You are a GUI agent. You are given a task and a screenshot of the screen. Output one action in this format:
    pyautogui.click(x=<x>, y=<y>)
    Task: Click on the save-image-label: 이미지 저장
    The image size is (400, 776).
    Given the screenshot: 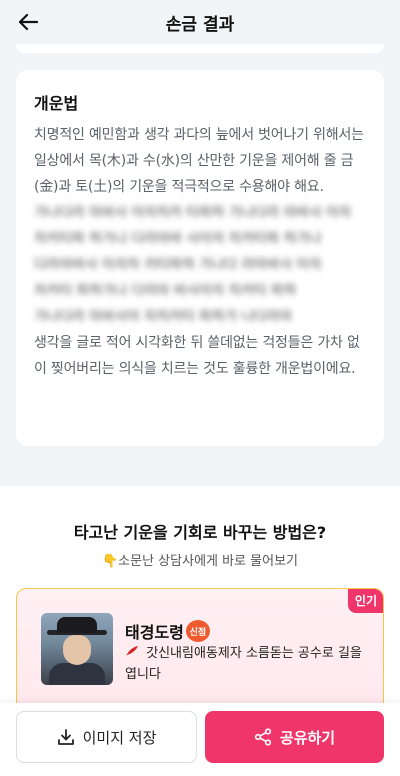 What is the action you would take?
    pyautogui.click(x=119, y=737)
    